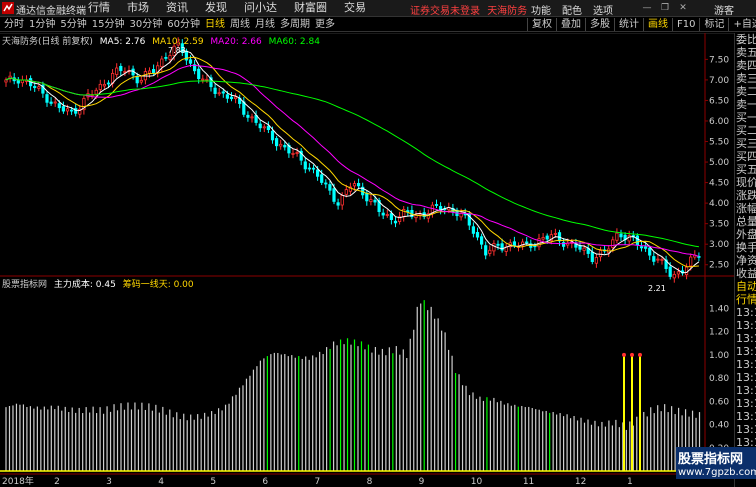  What do you see at coordinates (158, 285) in the screenshot?
I see `chip-label: 筹码一线天: 0.00` at bounding box center [158, 285].